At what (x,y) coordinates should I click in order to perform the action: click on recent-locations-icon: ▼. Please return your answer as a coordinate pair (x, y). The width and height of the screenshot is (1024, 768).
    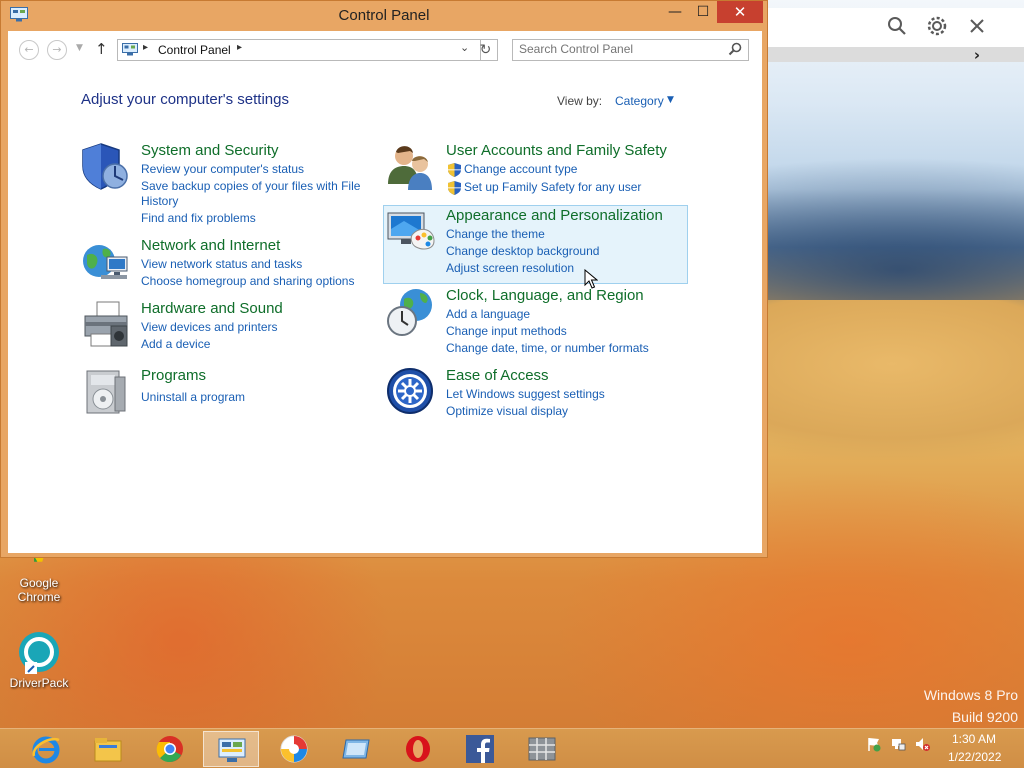
    Looking at the image, I should click on (79, 48).